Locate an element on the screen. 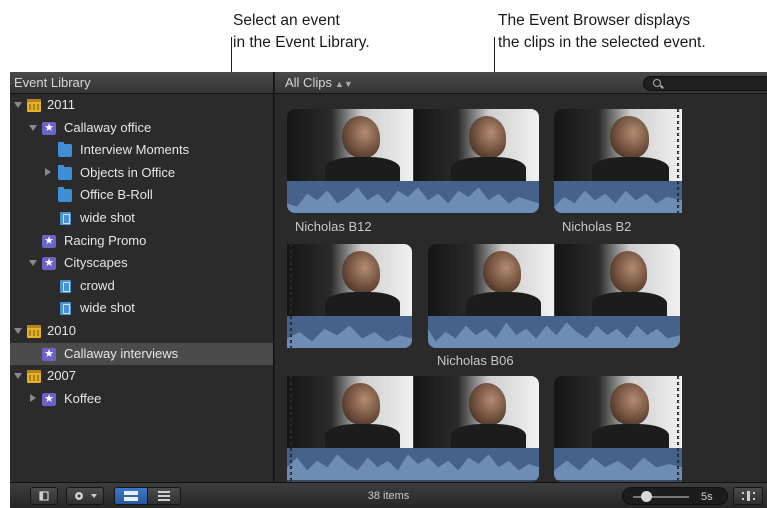  search-input is located at coordinates (705, 83).